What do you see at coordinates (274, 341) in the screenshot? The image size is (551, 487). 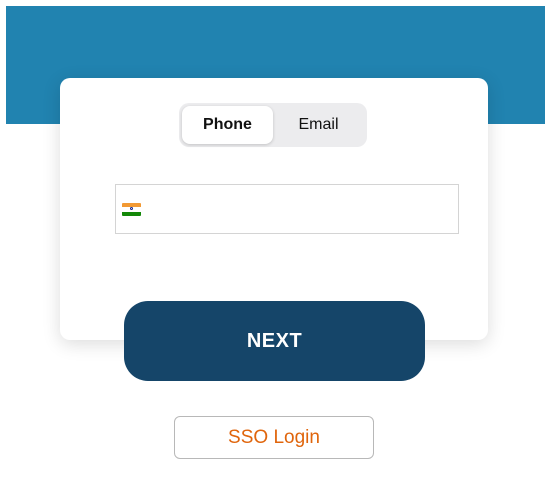 I see `next-button: NEXT` at bounding box center [274, 341].